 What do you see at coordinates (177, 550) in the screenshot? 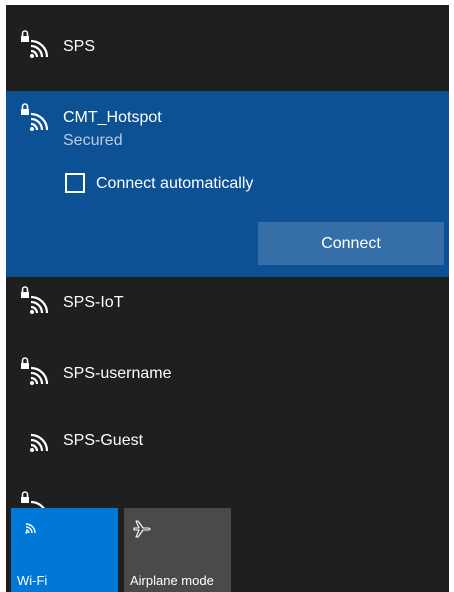
I see `airplane-mode-tile: Airplane mode` at bounding box center [177, 550].